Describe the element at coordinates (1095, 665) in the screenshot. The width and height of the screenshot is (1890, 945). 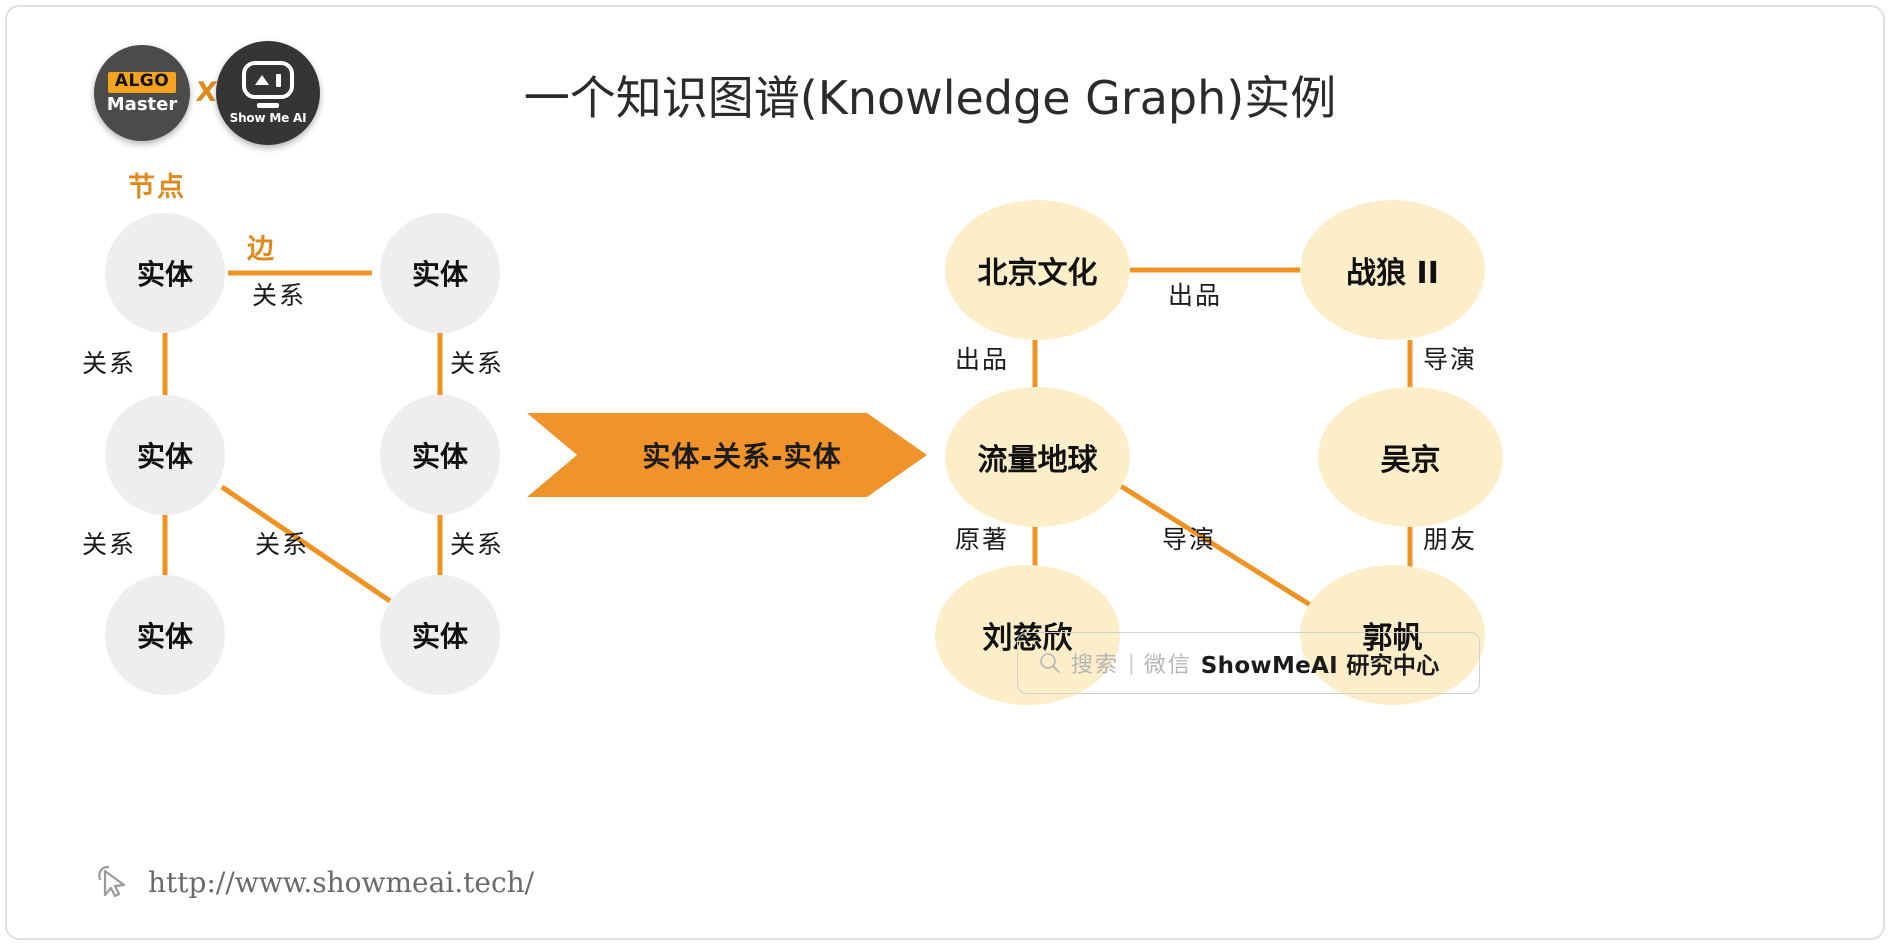
I see `watermark-search-label: 搜索` at that location.